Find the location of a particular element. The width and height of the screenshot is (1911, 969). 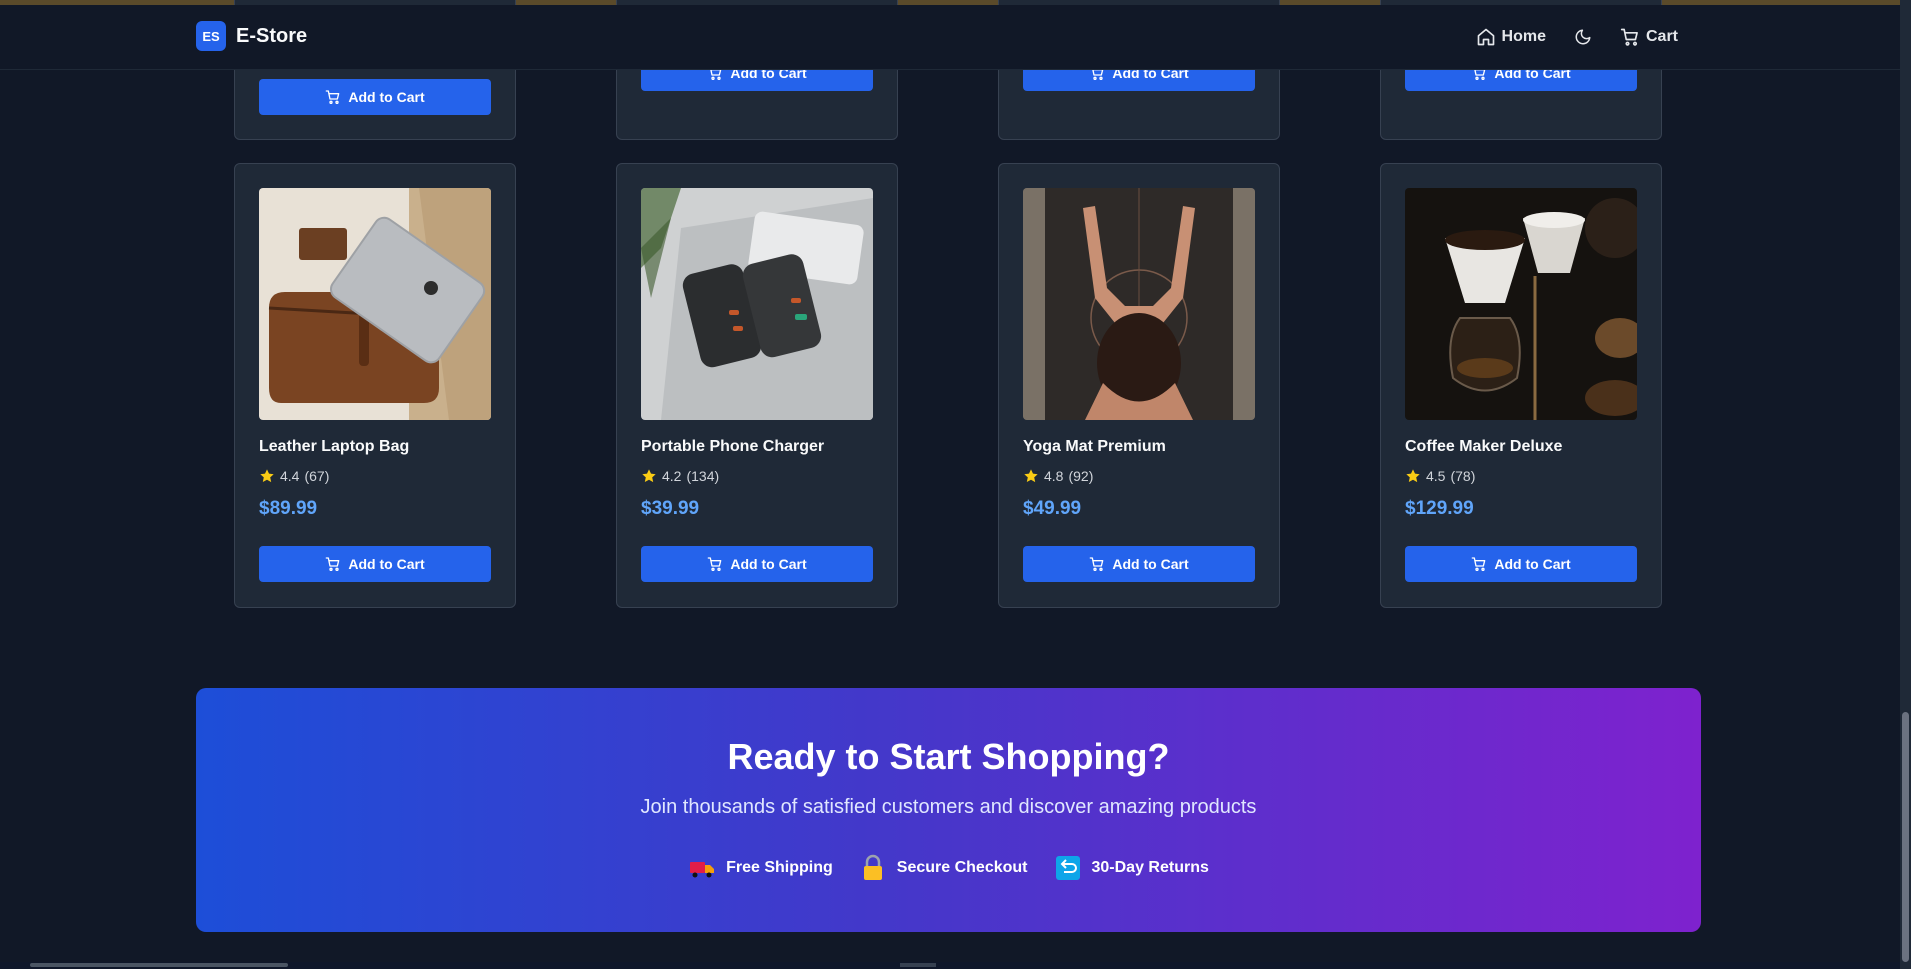

nav-links: Home Cart is located at coordinates (1577, 37).